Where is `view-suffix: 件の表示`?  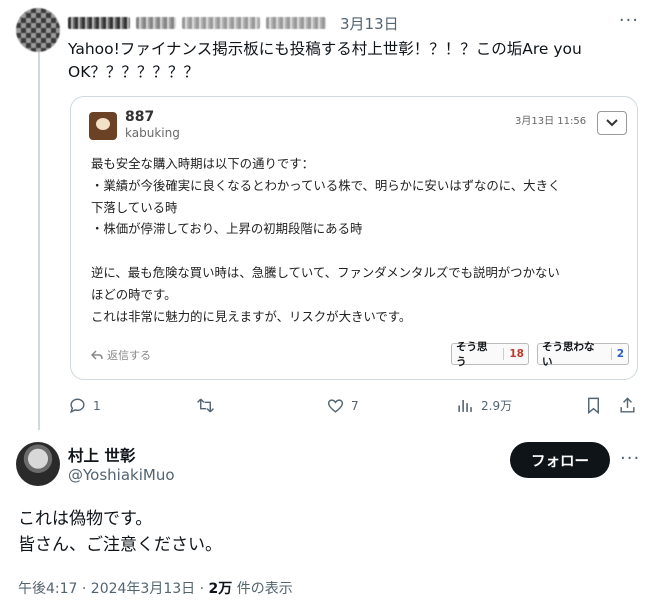 view-suffix: 件の表示 is located at coordinates (262, 589).